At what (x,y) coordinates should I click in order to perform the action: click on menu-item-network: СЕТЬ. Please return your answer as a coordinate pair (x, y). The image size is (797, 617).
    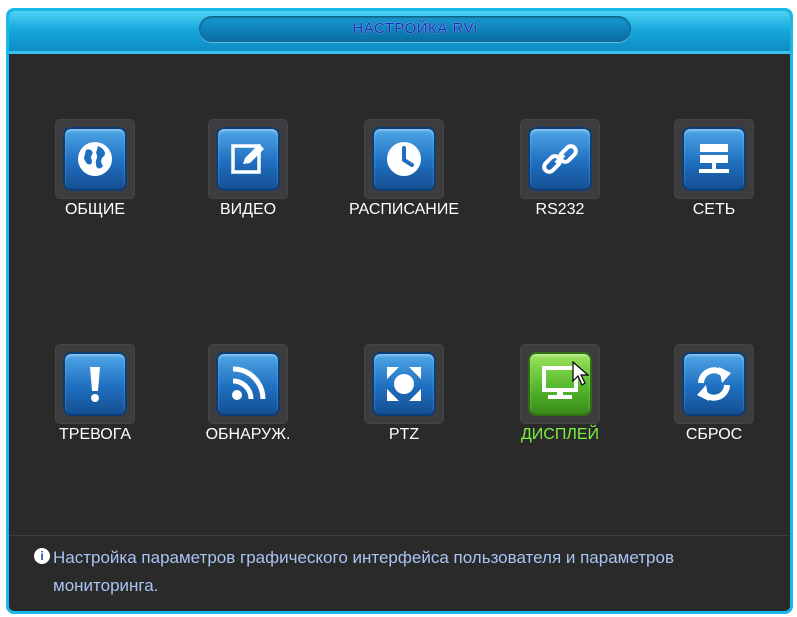
    Looking at the image, I should click on (714, 169).